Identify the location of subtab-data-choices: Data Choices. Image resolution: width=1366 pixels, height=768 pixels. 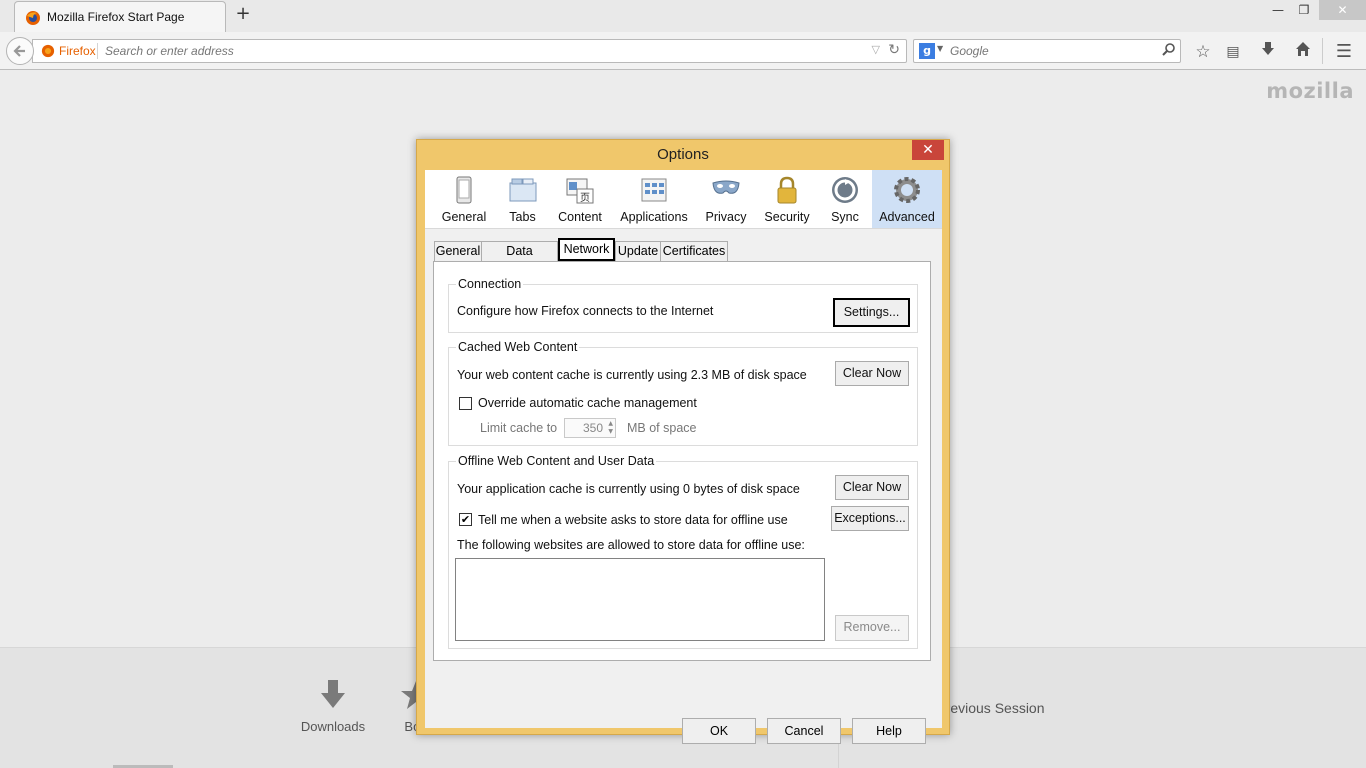
(519, 258).